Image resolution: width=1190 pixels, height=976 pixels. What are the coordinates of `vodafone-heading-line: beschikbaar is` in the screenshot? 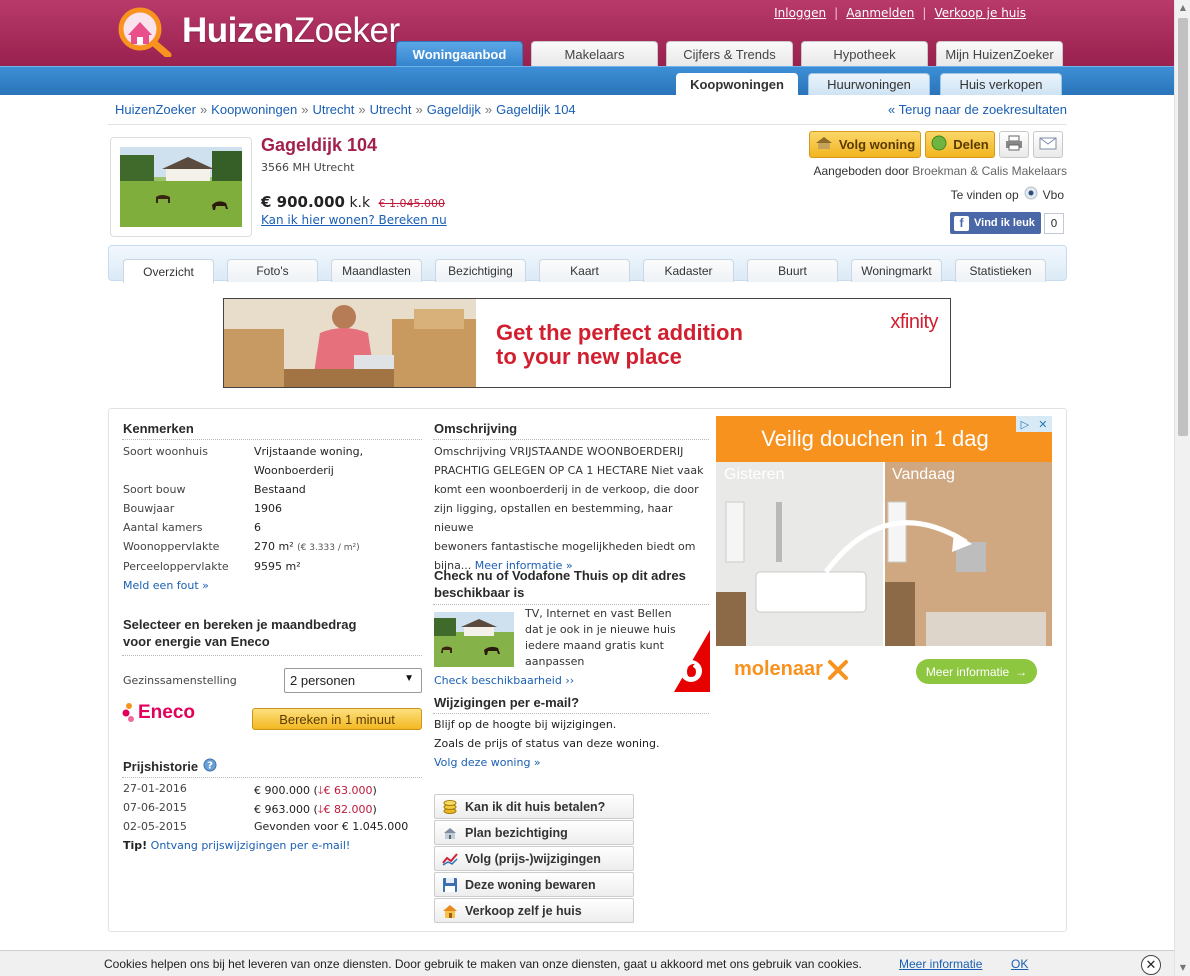 It's located at (479, 592).